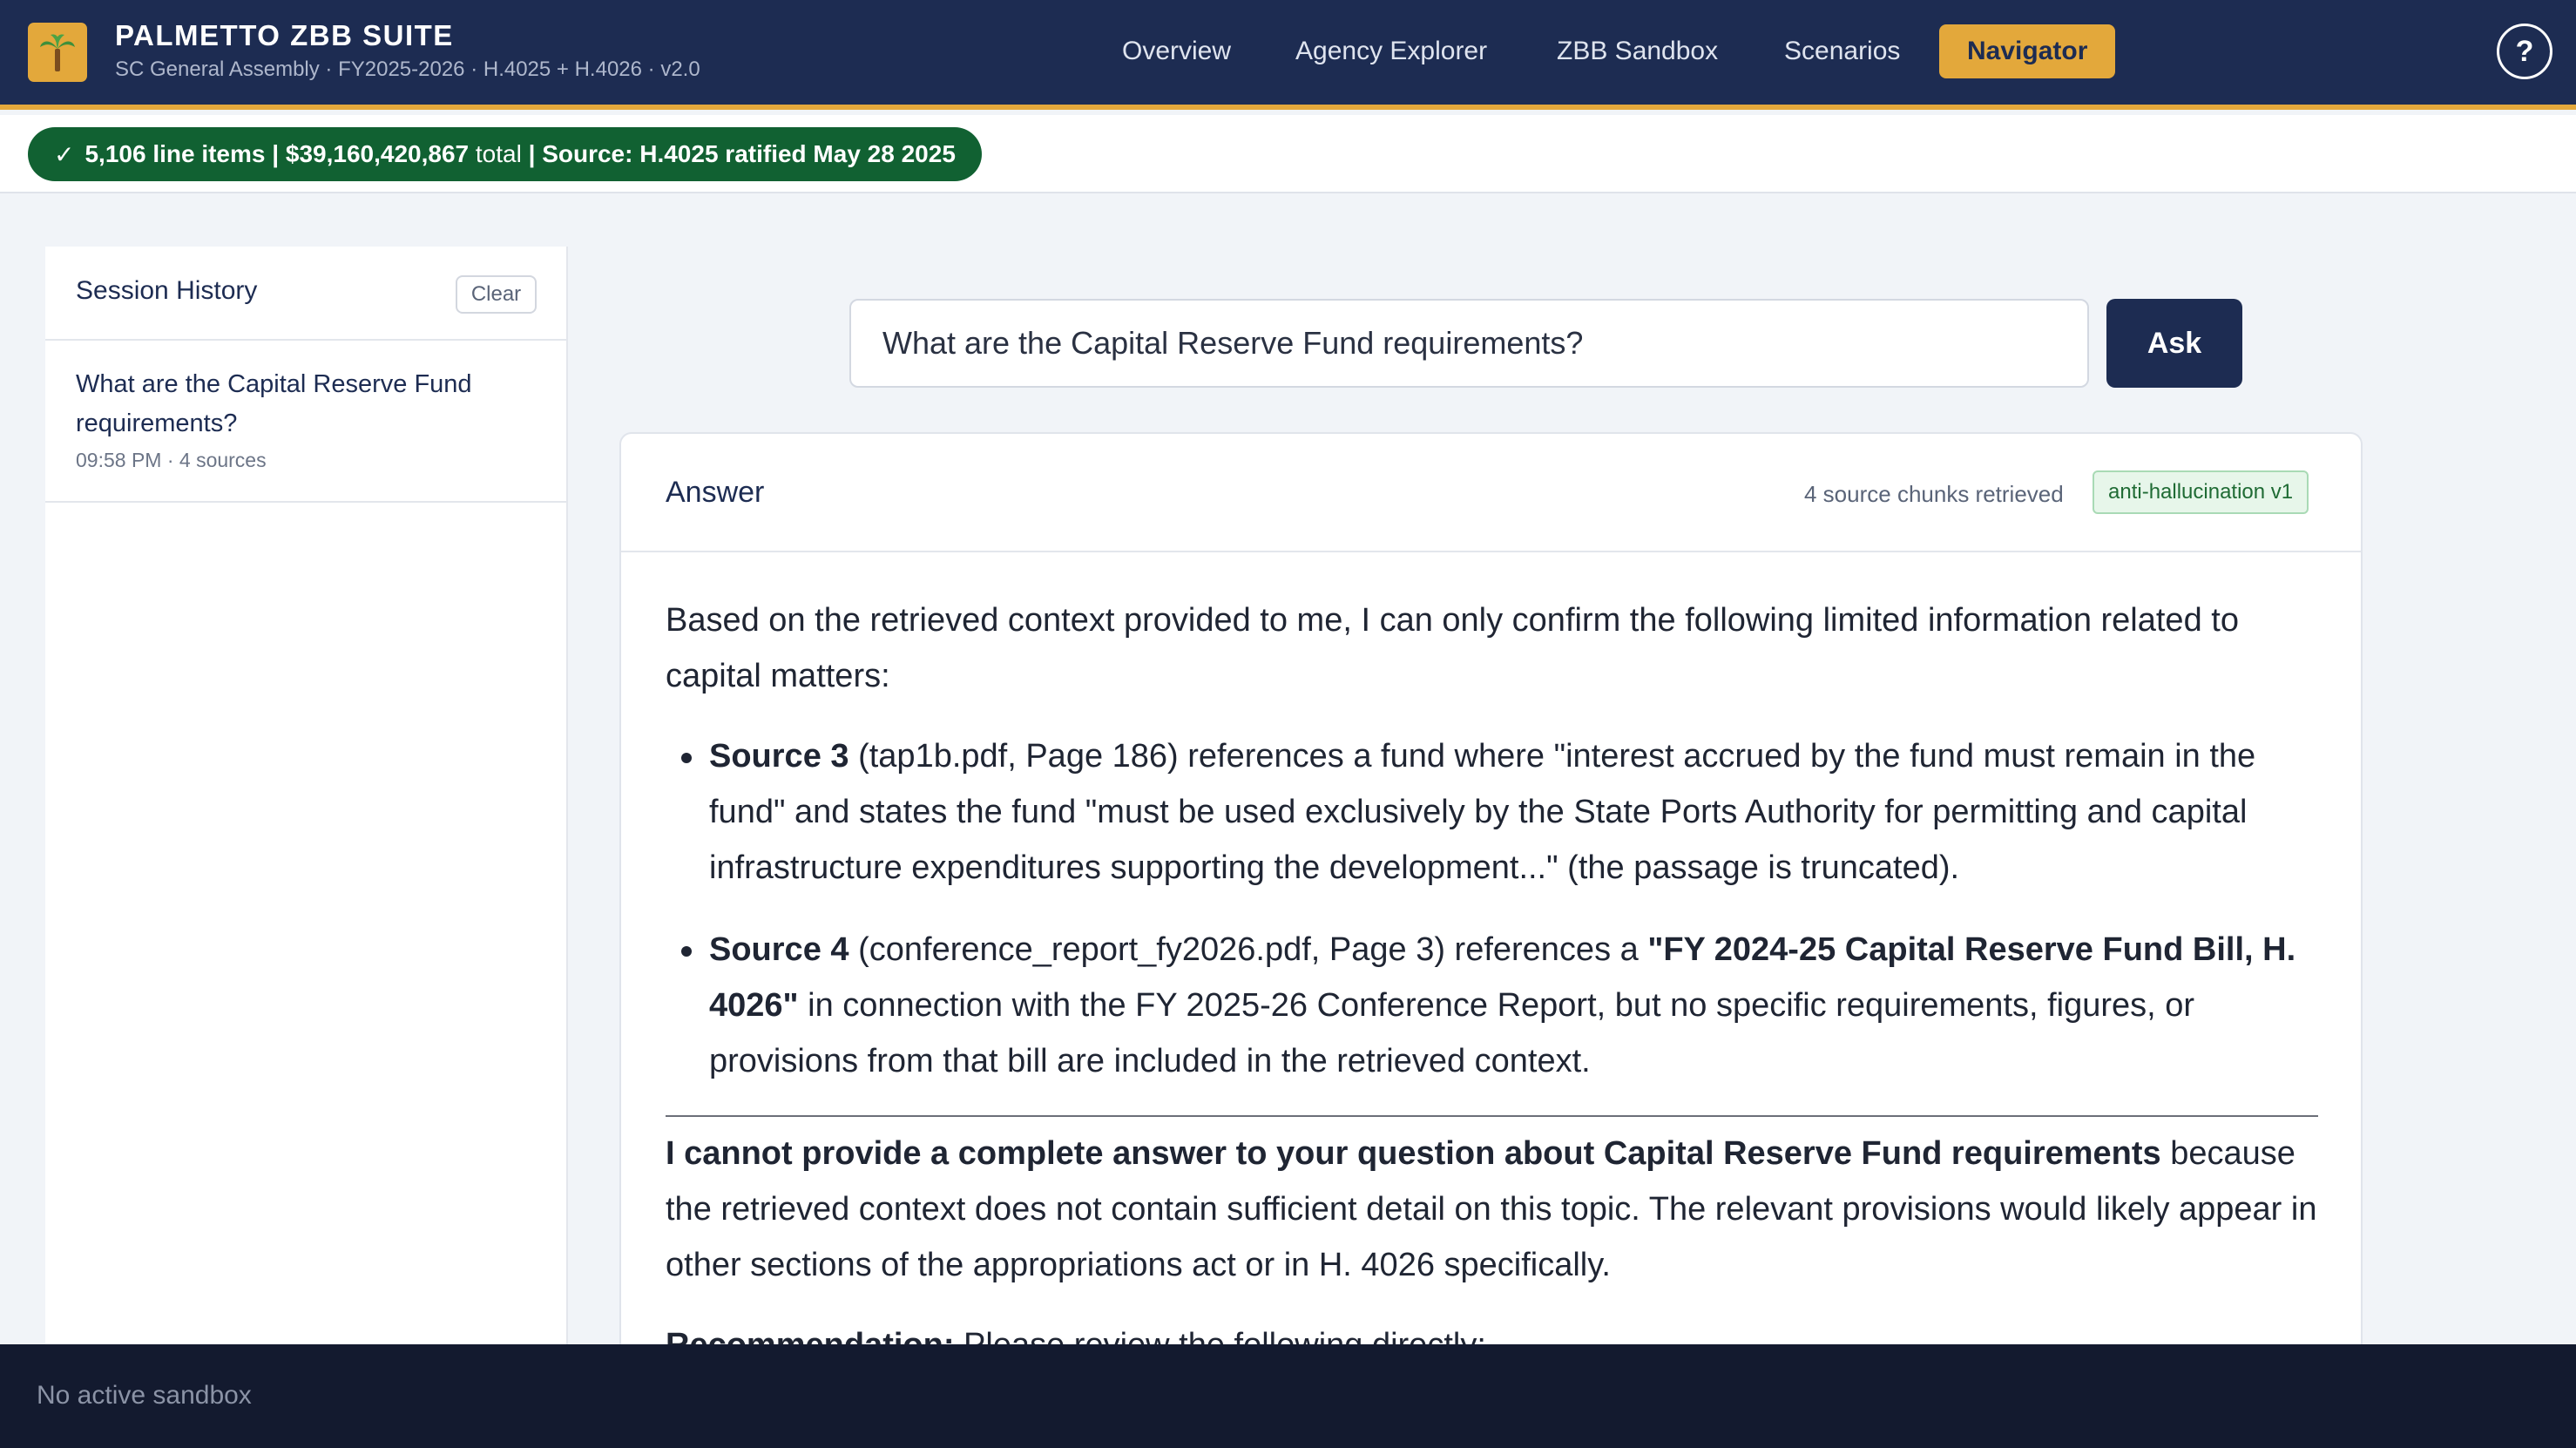  Describe the element at coordinates (167, 291) in the screenshot. I see `session-history-title: Session History` at that location.